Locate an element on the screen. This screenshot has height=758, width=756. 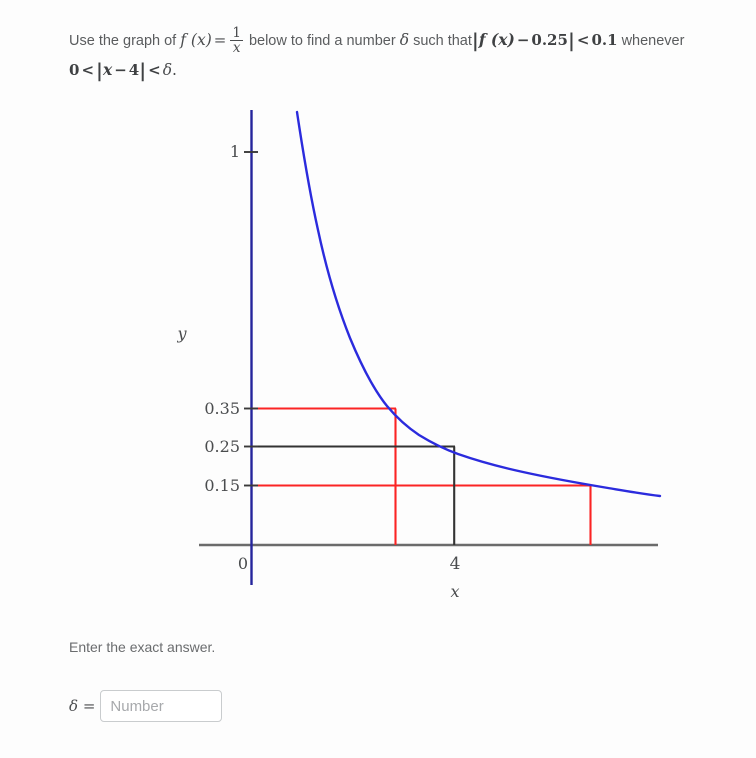
problem-suchthat: such that is located at coordinates (442, 41).